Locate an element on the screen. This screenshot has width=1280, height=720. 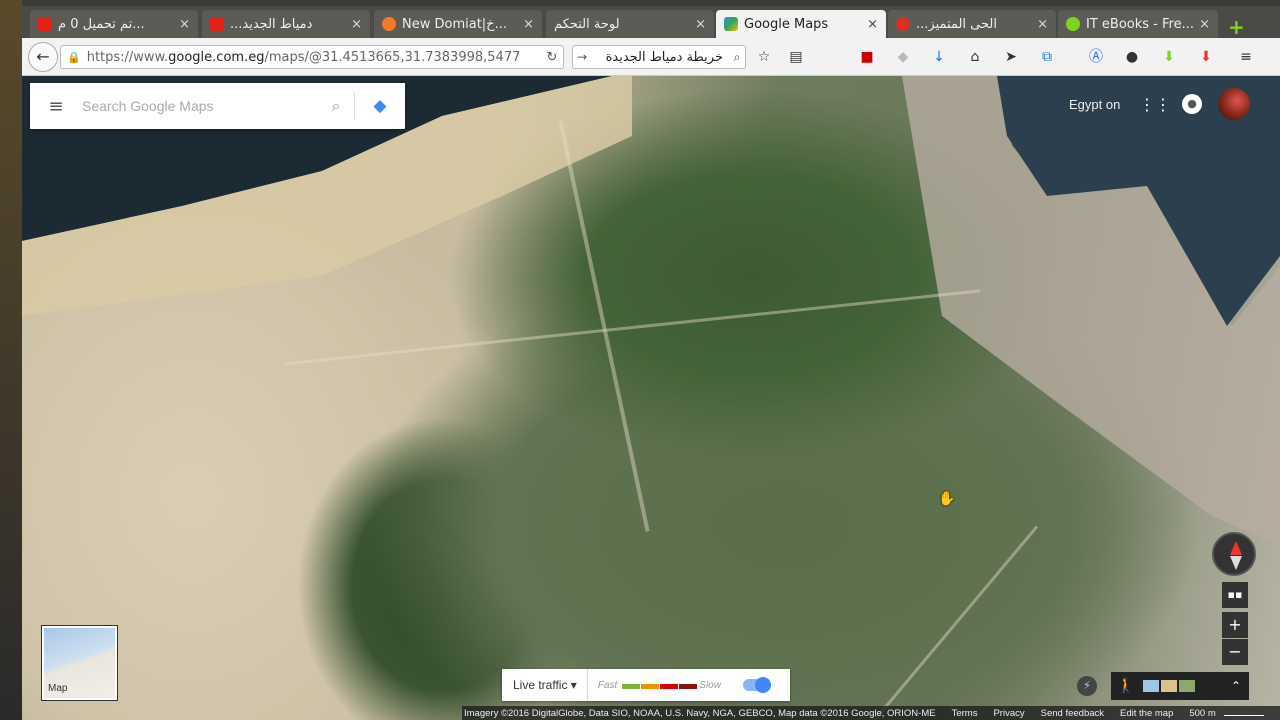
imagery-thumbnails is located at coordinates (1168, 686).